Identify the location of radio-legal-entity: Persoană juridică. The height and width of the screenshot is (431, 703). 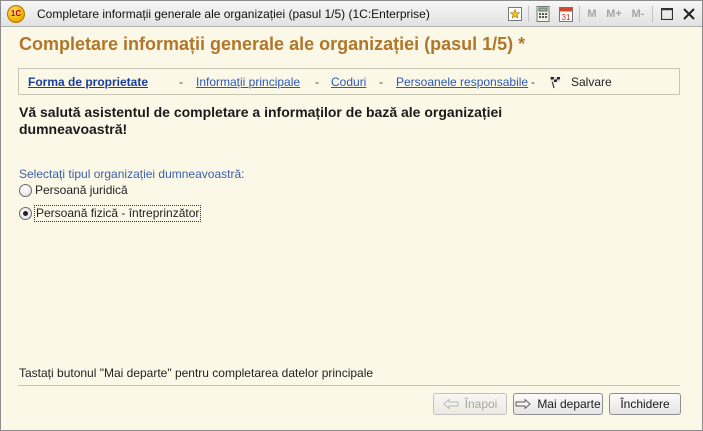
(79, 191).